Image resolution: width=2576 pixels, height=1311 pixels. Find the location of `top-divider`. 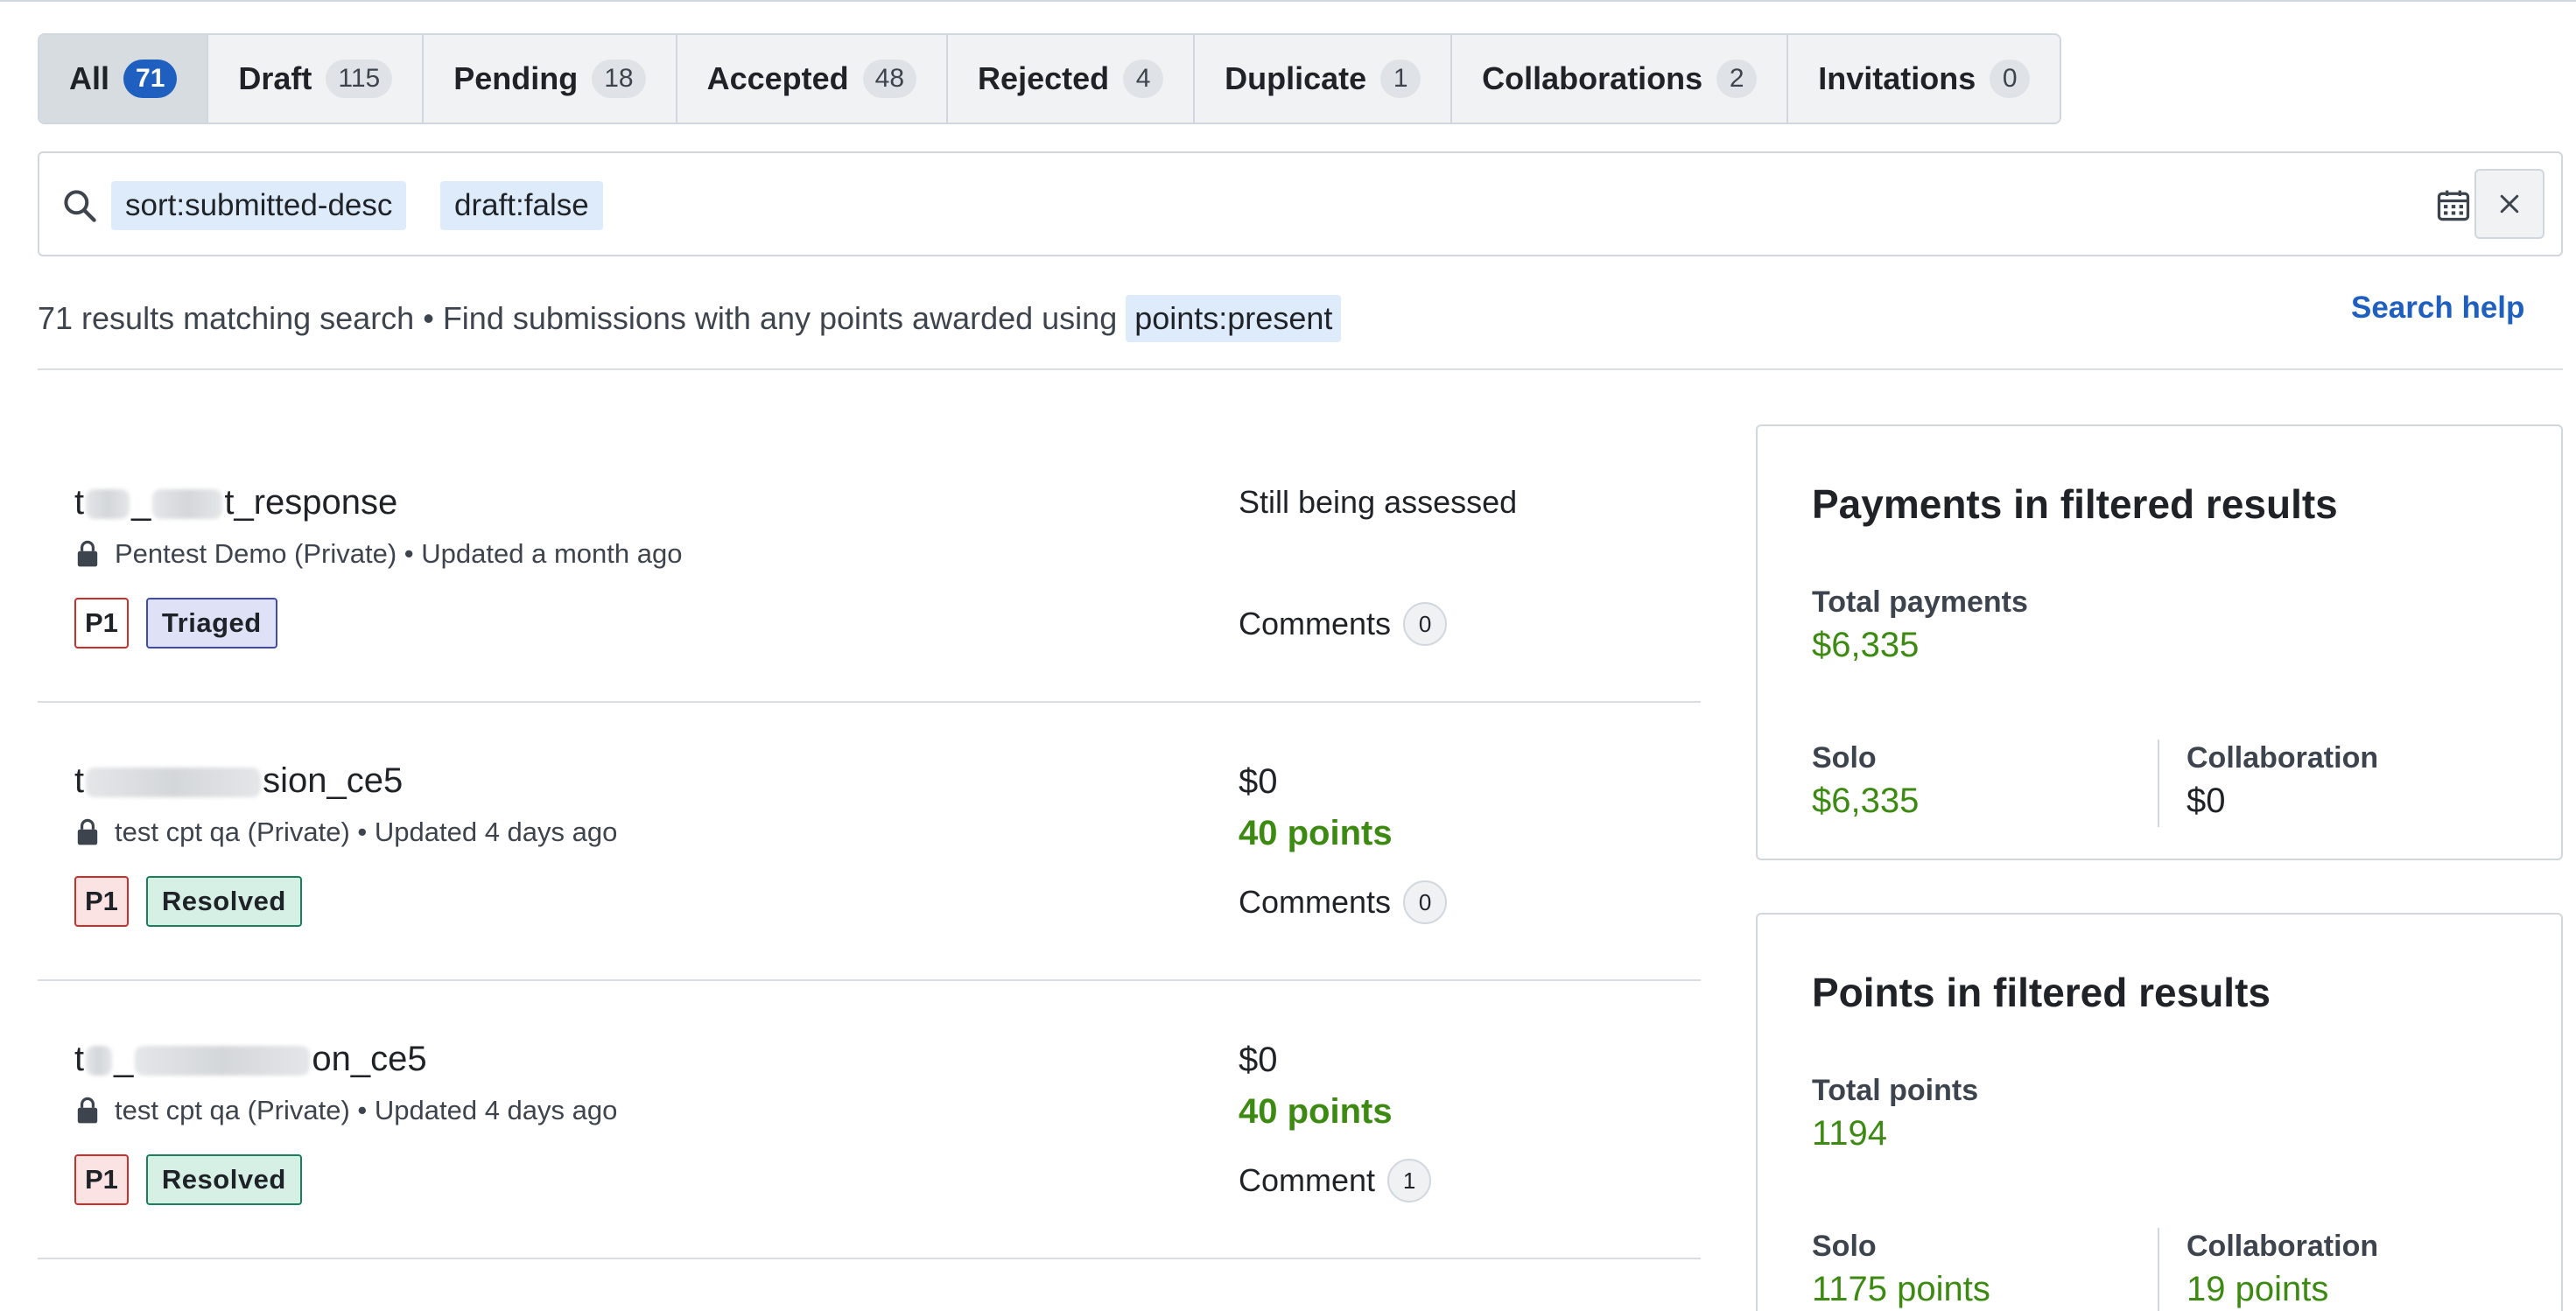

top-divider is located at coordinates (1288, 1).